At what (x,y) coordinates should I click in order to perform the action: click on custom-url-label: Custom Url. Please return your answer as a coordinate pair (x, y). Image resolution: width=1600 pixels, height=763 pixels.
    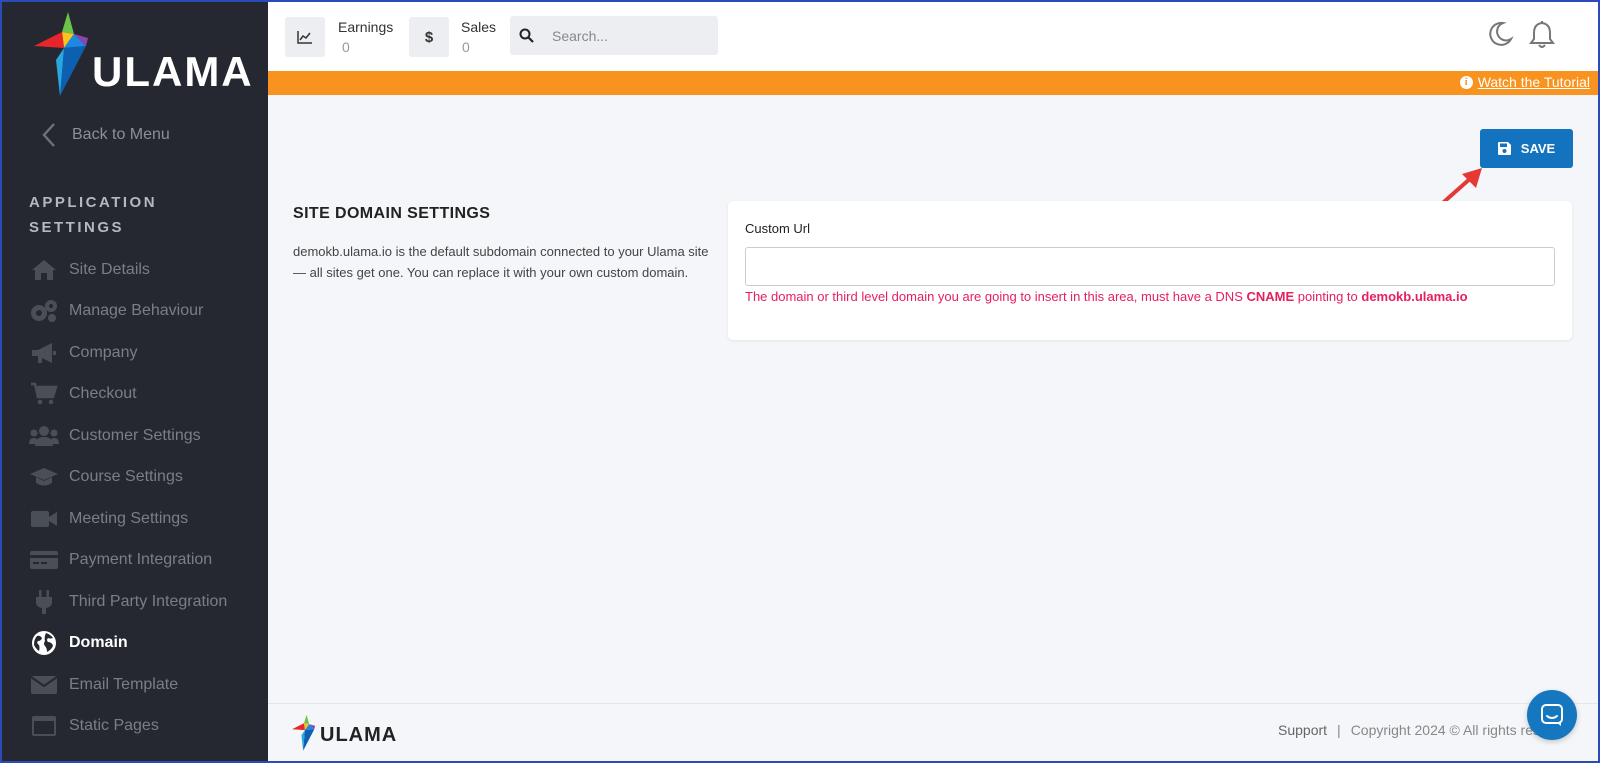
    Looking at the image, I should click on (778, 228).